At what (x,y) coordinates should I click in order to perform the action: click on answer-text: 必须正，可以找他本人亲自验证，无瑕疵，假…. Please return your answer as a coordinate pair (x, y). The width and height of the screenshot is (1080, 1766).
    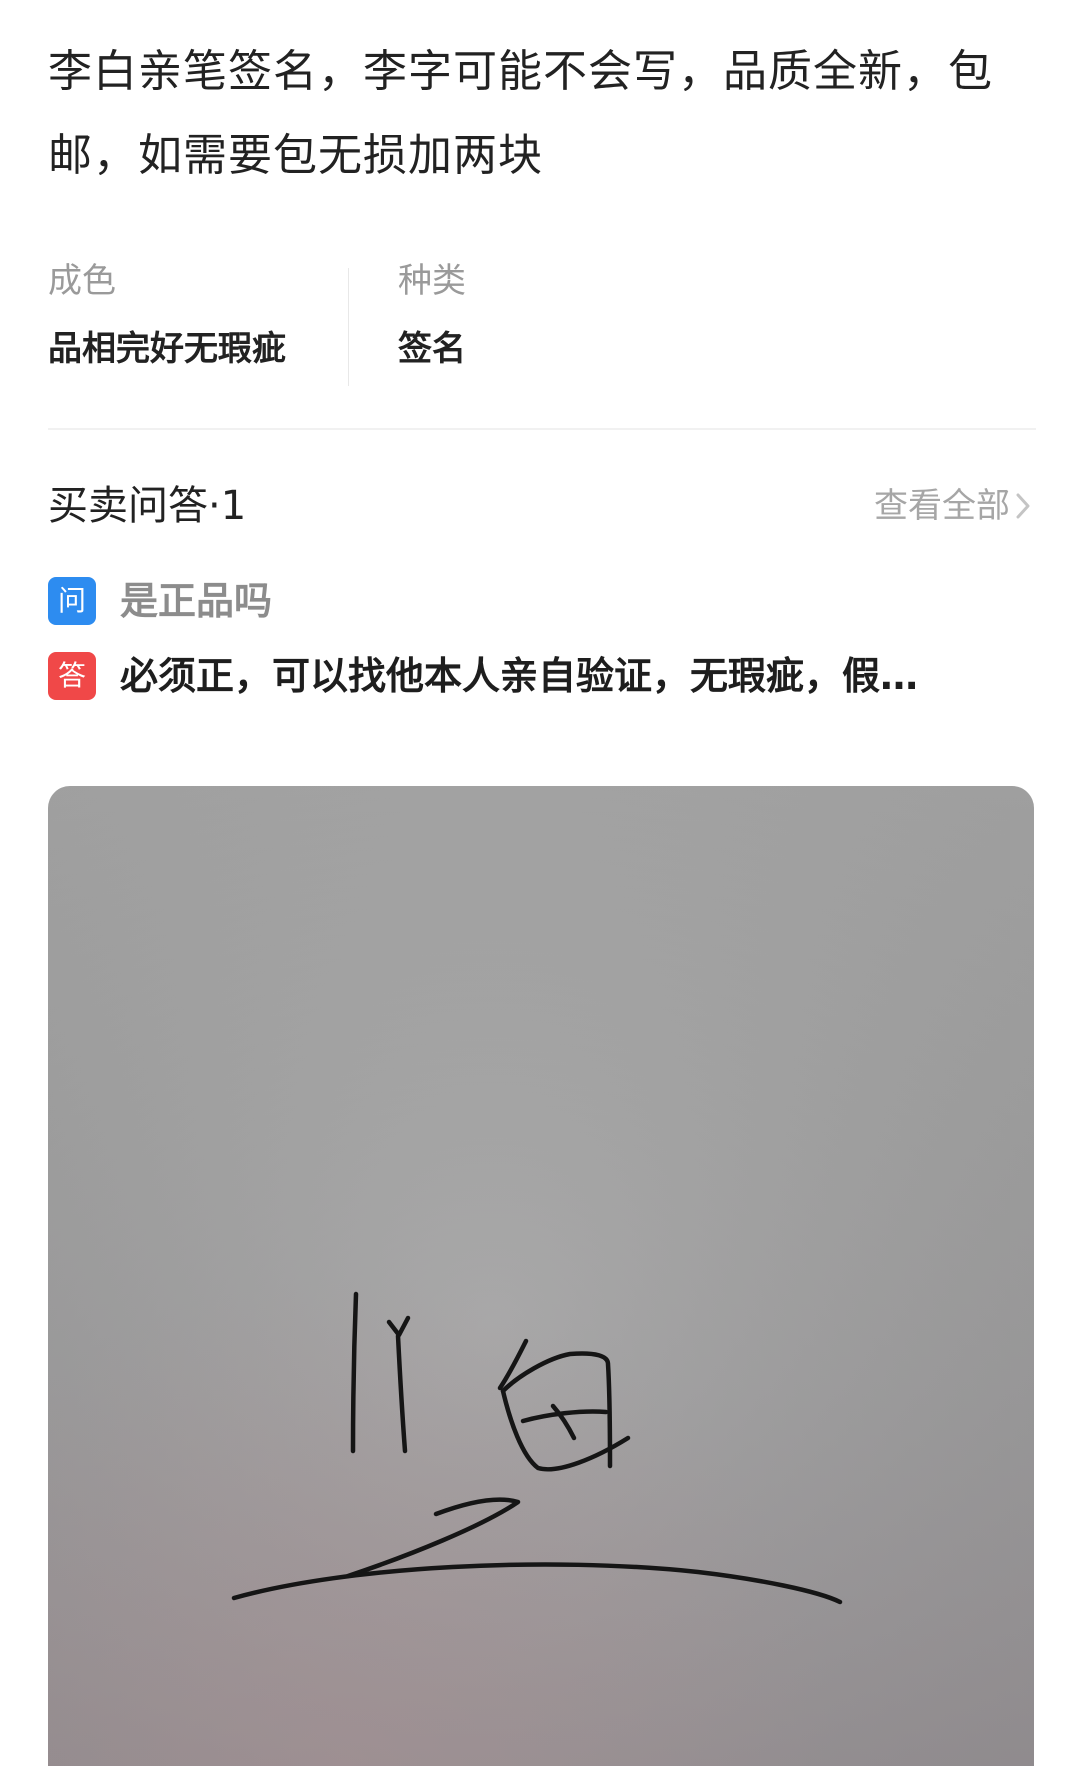
    Looking at the image, I should click on (519, 676).